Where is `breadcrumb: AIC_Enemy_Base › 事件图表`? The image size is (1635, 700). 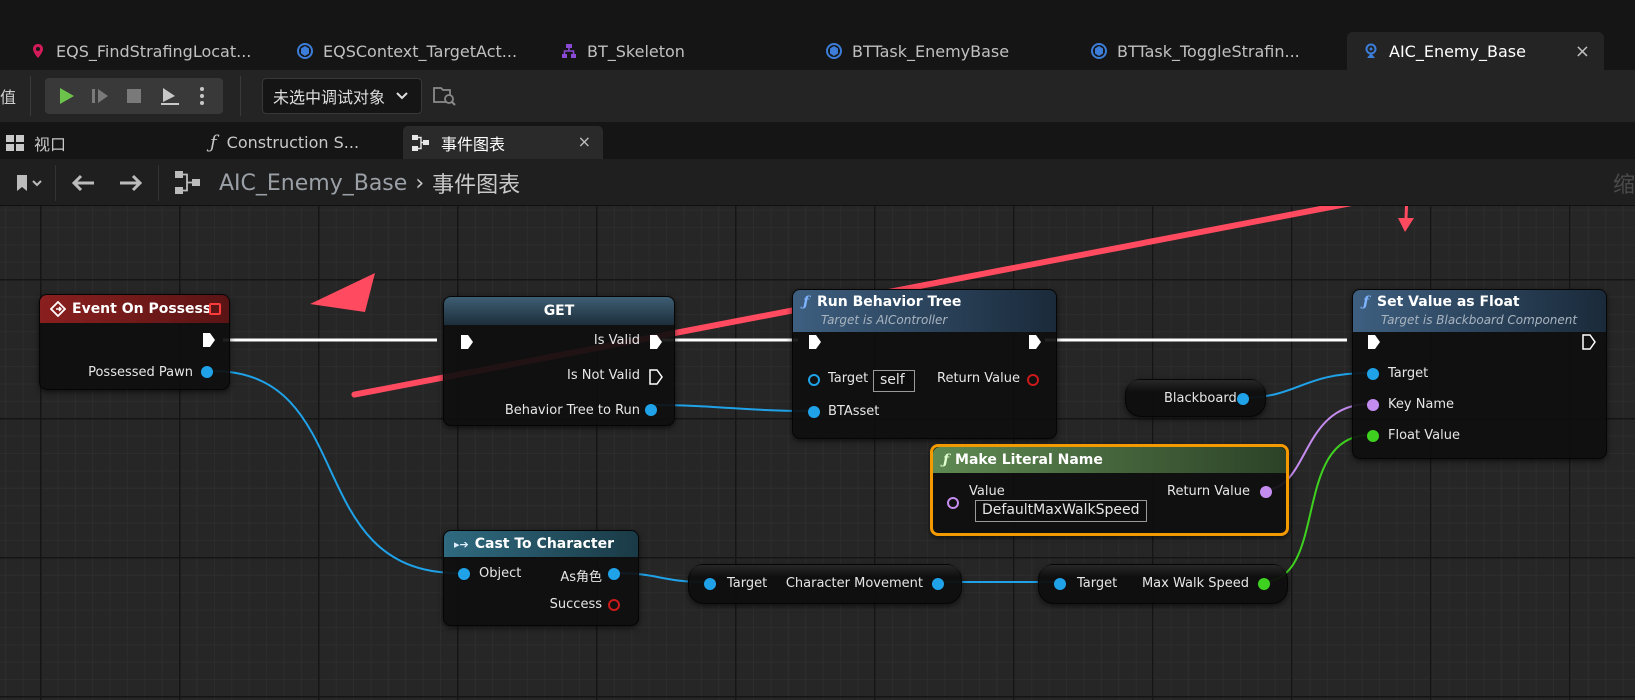 breadcrumb: AIC_Enemy_Base › 事件图表 is located at coordinates (369, 183).